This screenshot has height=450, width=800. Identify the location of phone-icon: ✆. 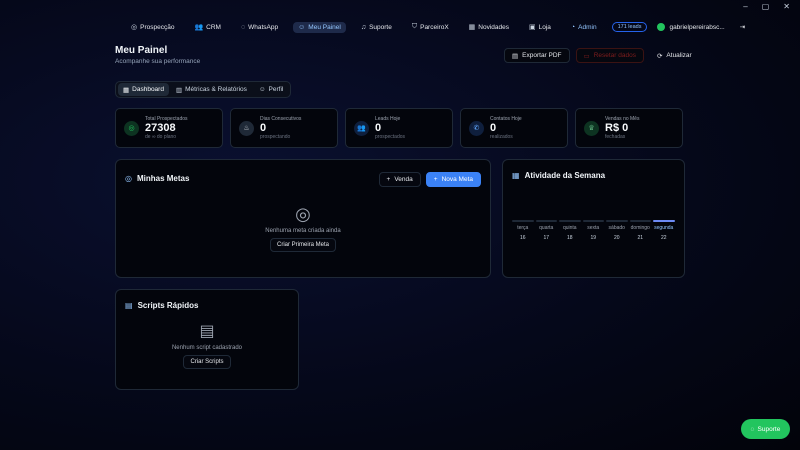
(476, 128).